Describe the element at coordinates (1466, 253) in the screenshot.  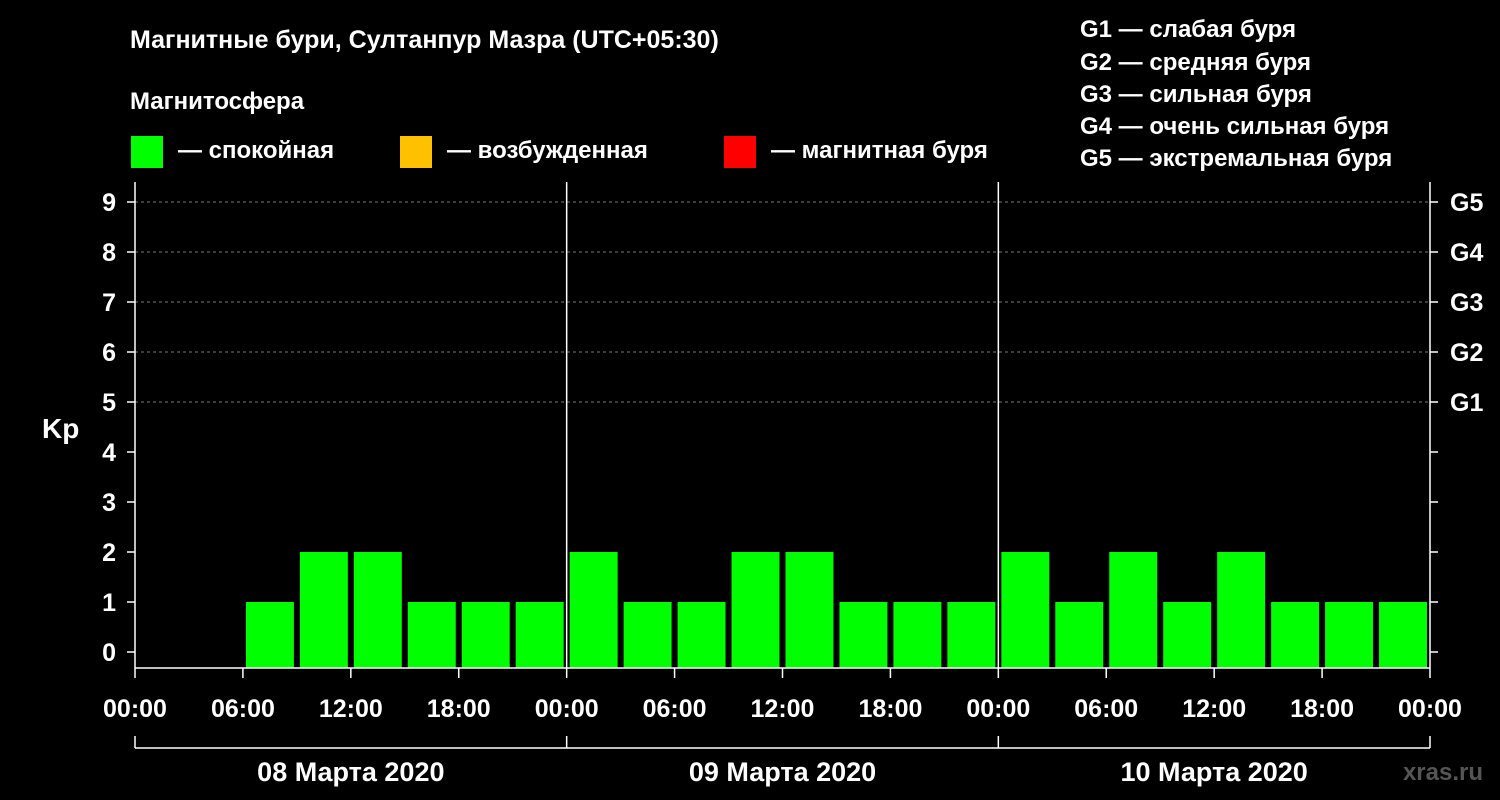
I see `right-tick-label-g4: G4` at that location.